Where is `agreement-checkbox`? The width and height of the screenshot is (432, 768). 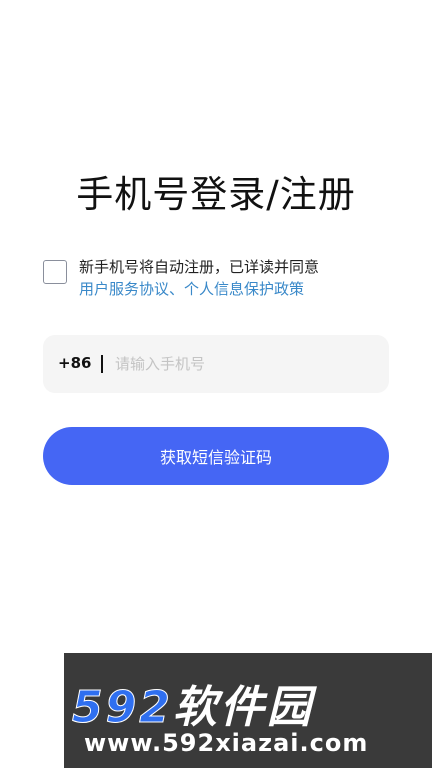
agreement-checkbox is located at coordinates (55, 272).